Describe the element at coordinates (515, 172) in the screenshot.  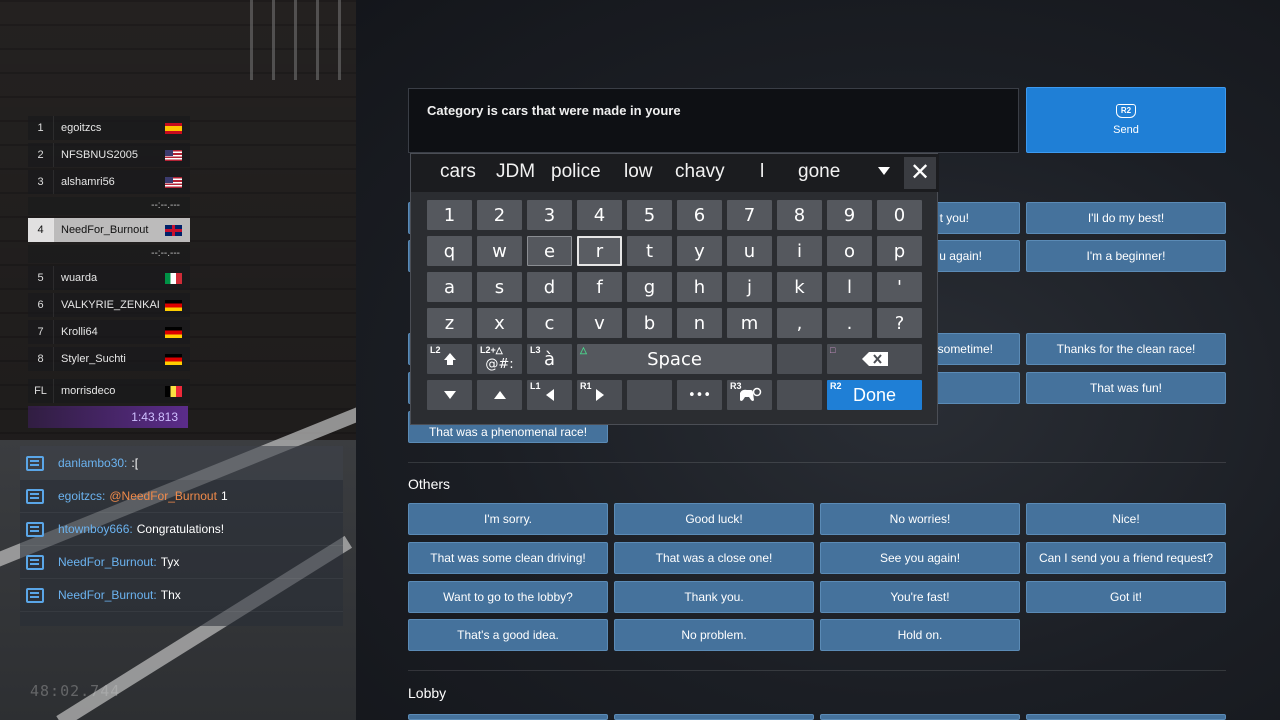
I see `suggestion-item: JDM` at that location.